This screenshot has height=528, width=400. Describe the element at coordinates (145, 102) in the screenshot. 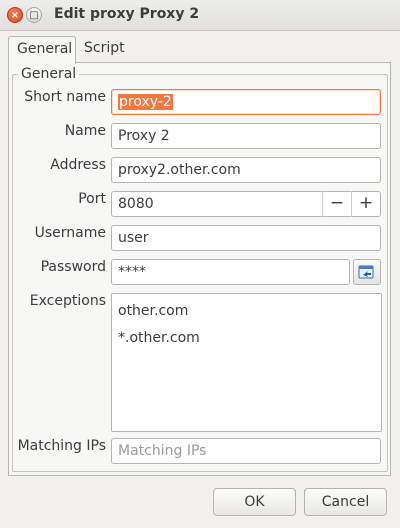

I see `short-name-value: proxy-2` at that location.